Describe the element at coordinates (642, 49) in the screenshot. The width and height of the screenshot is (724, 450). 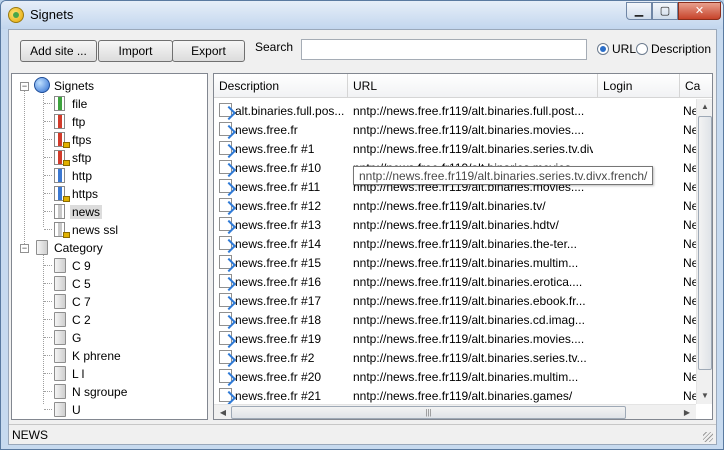
I see `radio-description-circle` at that location.